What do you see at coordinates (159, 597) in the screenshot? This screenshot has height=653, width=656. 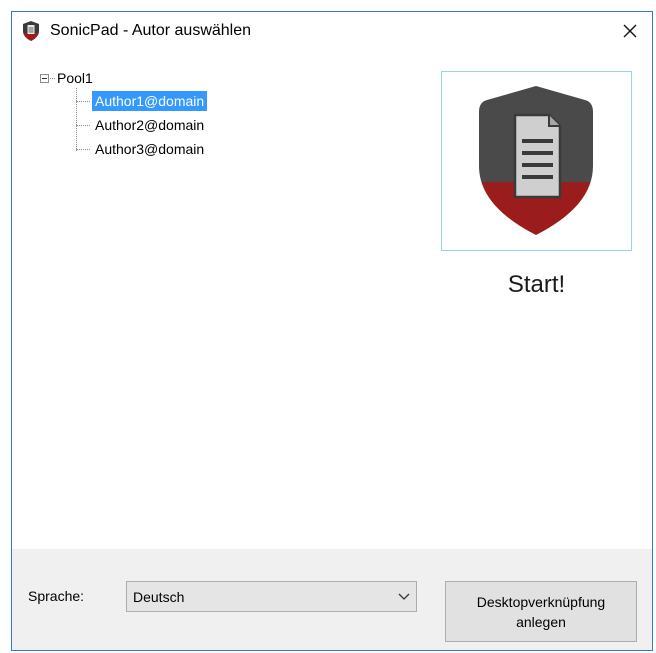 I see `language-select-value: Deutsch` at bounding box center [159, 597].